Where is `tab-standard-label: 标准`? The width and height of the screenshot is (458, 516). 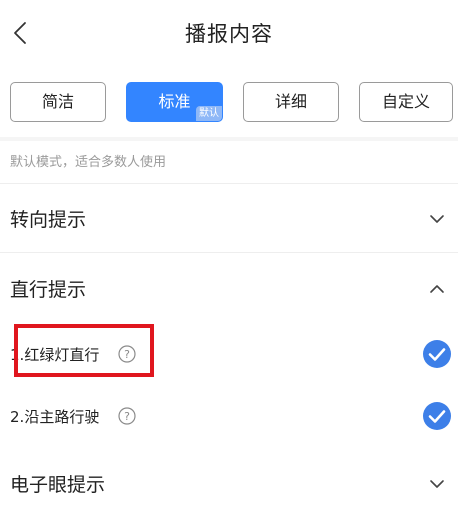 tab-standard-label: 标准 is located at coordinates (174, 101).